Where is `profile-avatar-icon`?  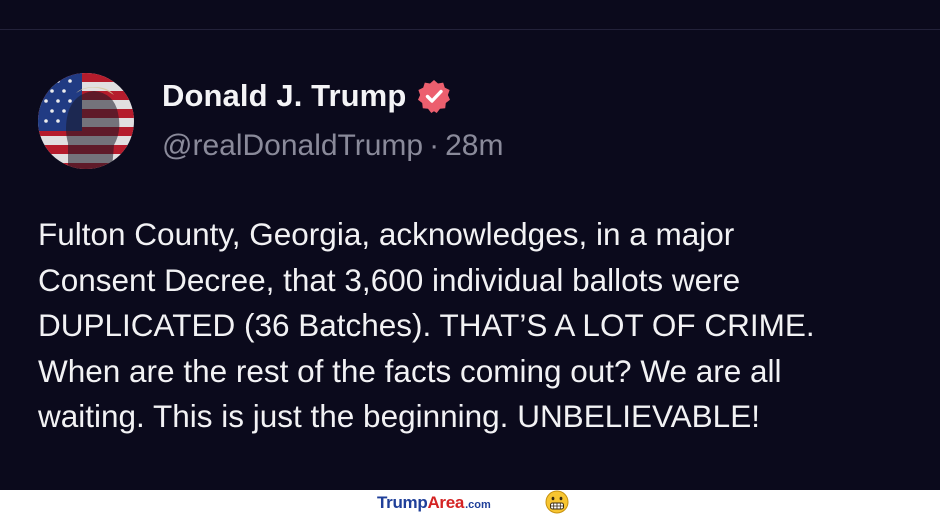 profile-avatar-icon is located at coordinates (86, 121).